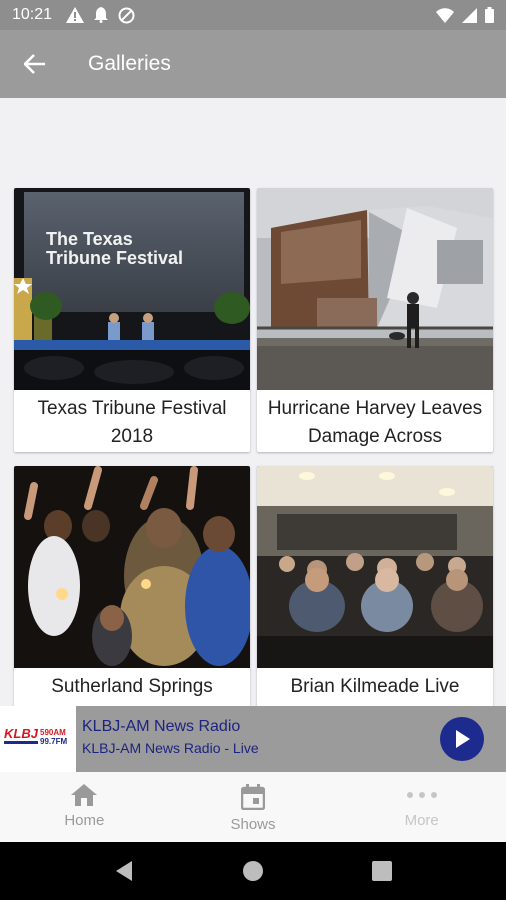 The height and width of the screenshot is (900, 506). Describe the element at coordinates (53, 741) in the screenshot. I see `logo-fm: 99.7FM` at that location.